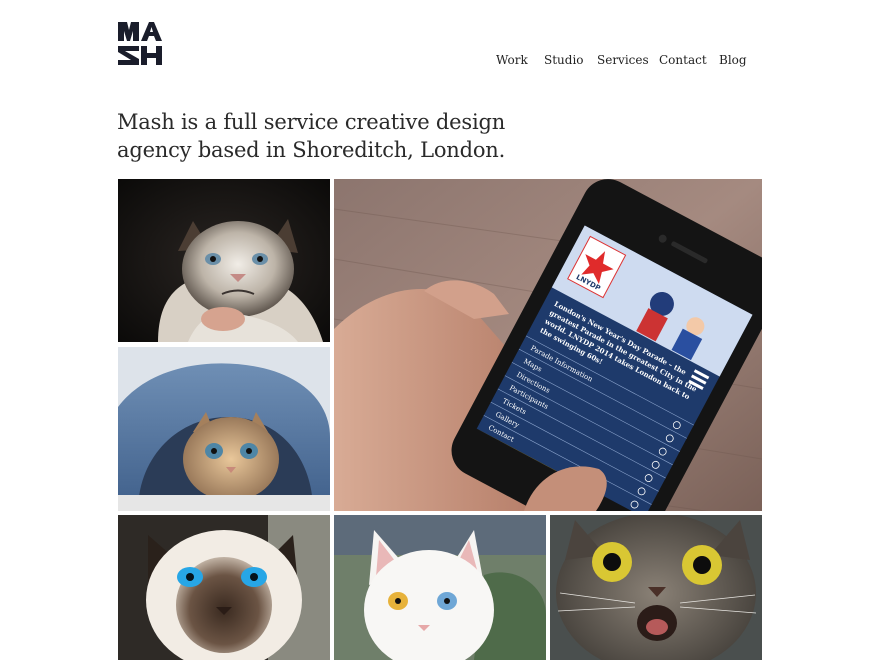 This screenshot has height=660, width=880. I want to click on nav-services-link: Services, so click(623, 60).